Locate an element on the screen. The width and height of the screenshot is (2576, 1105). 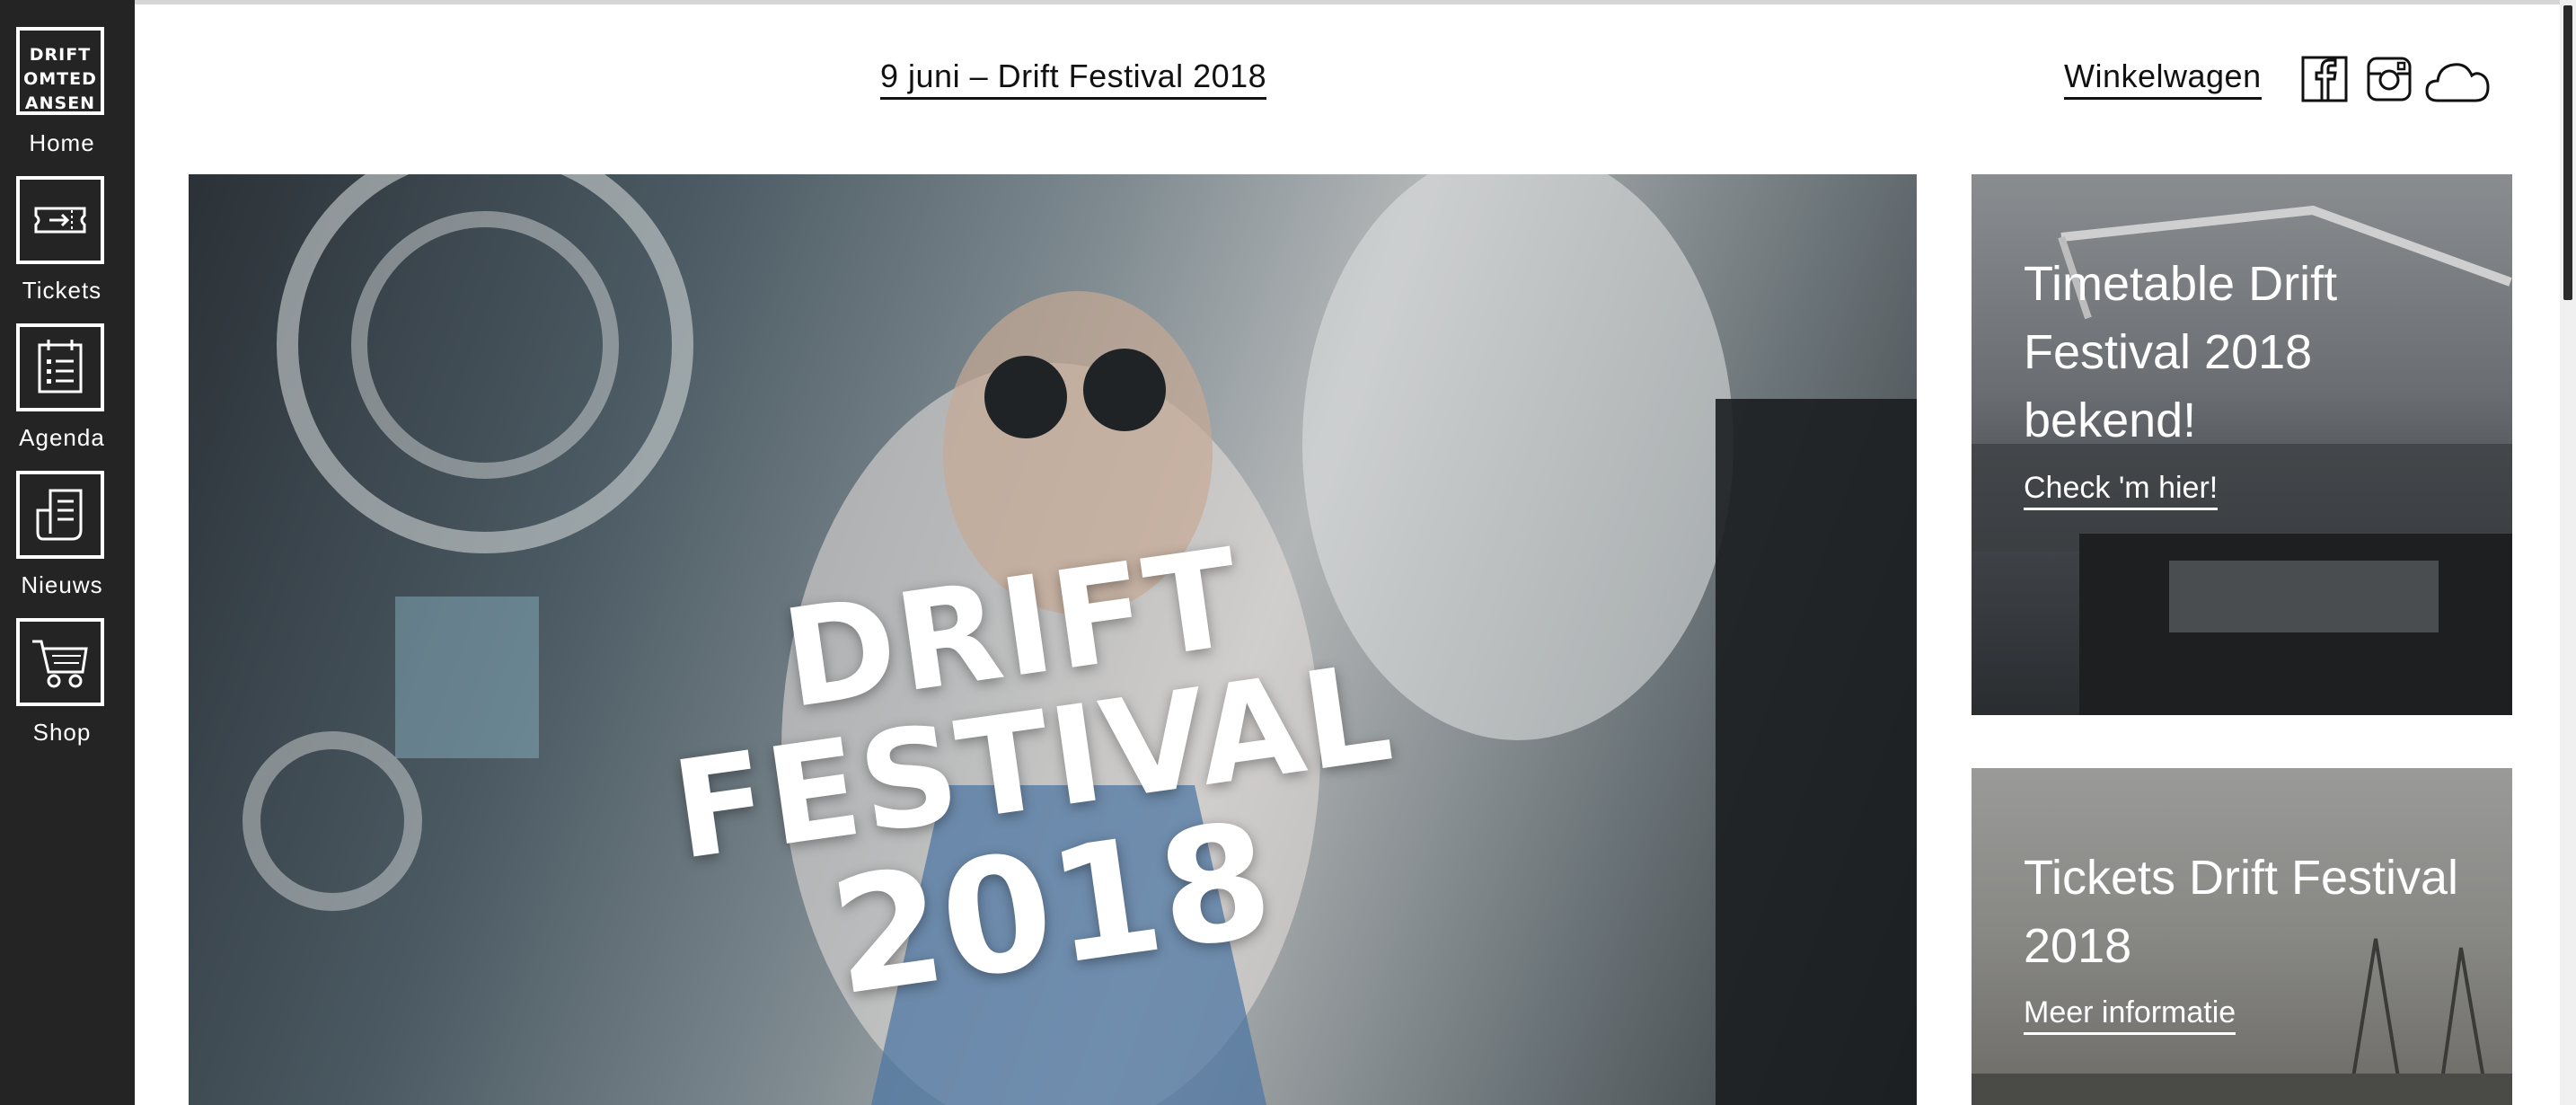
logo-line: ANSEN is located at coordinates (60, 103).